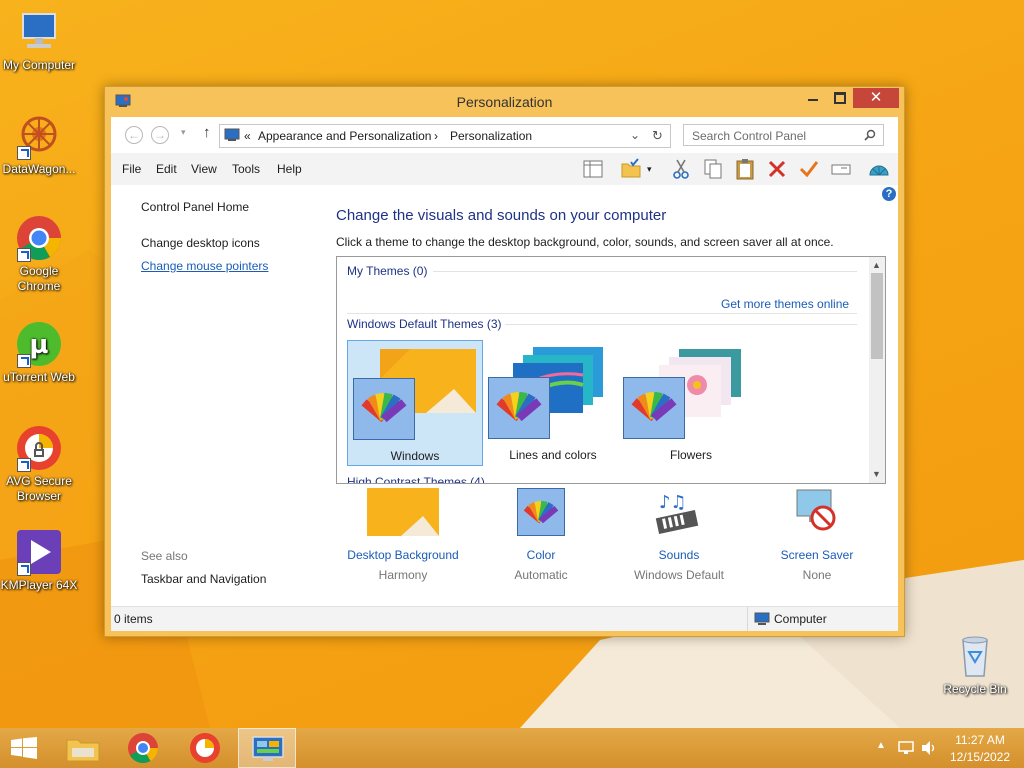 The height and width of the screenshot is (768, 1024). What do you see at coordinates (653, 169) in the screenshot?
I see `folder-options-dropdown: ▾` at bounding box center [653, 169].